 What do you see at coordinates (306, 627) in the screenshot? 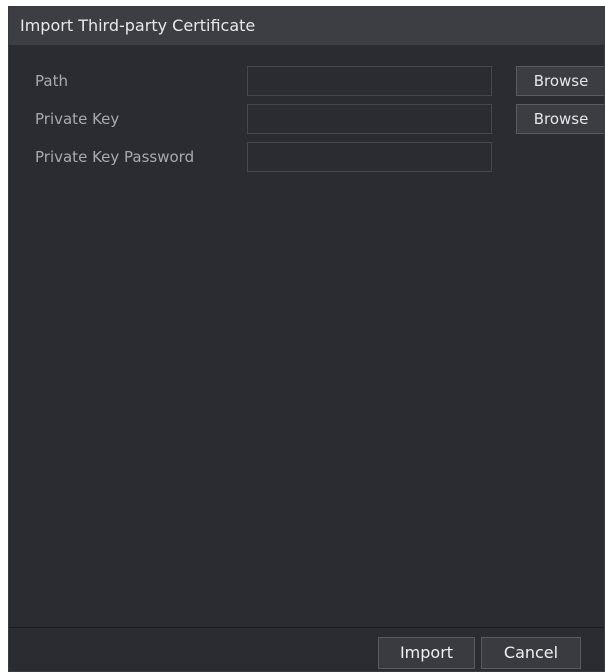
I see `footer-divider` at bounding box center [306, 627].